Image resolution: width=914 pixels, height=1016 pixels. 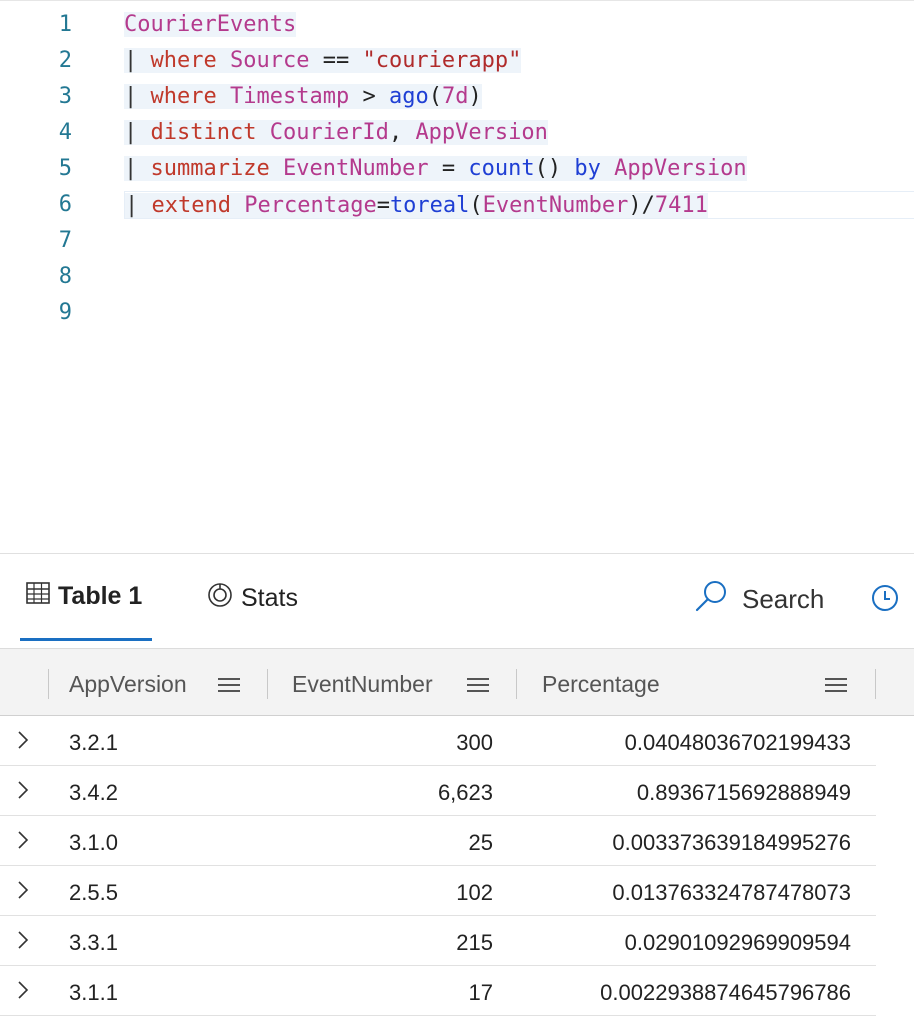 What do you see at coordinates (310, 205) in the screenshot?
I see `code-token: Percentage` at bounding box center [310, 205].